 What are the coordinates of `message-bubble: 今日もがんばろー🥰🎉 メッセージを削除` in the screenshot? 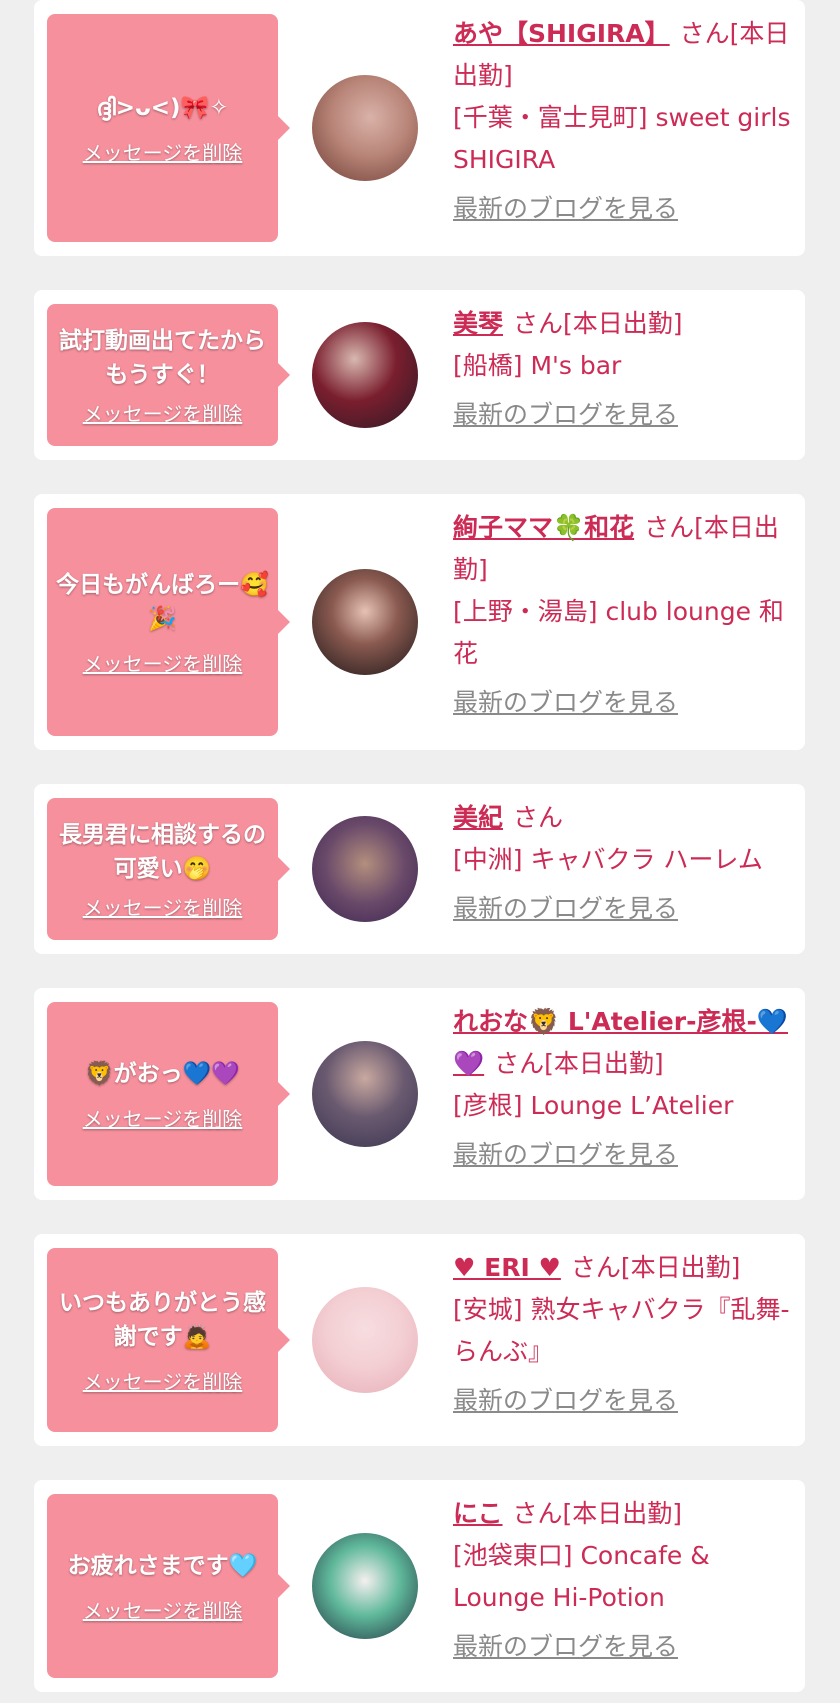 It's located at (168, 622).